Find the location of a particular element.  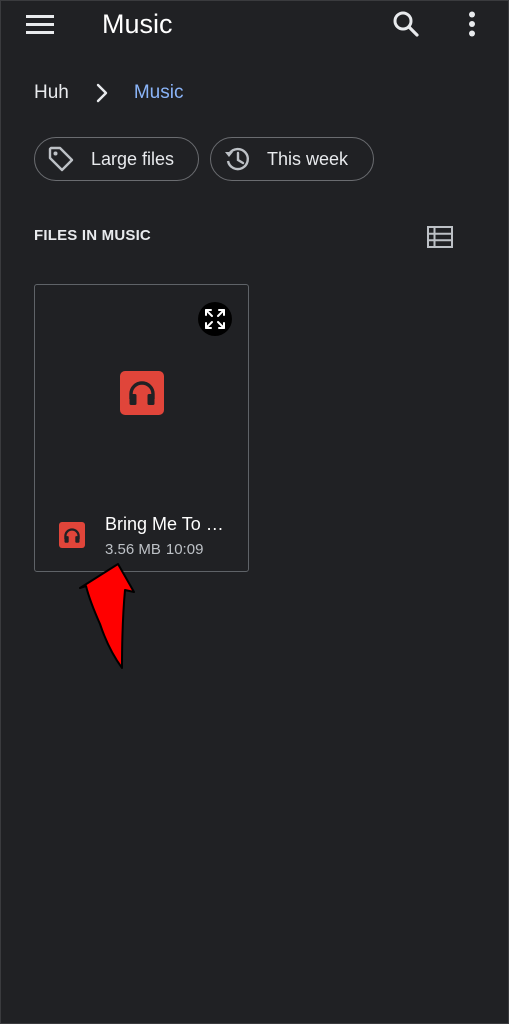

tag-icon is located at coordinates (61, 159).